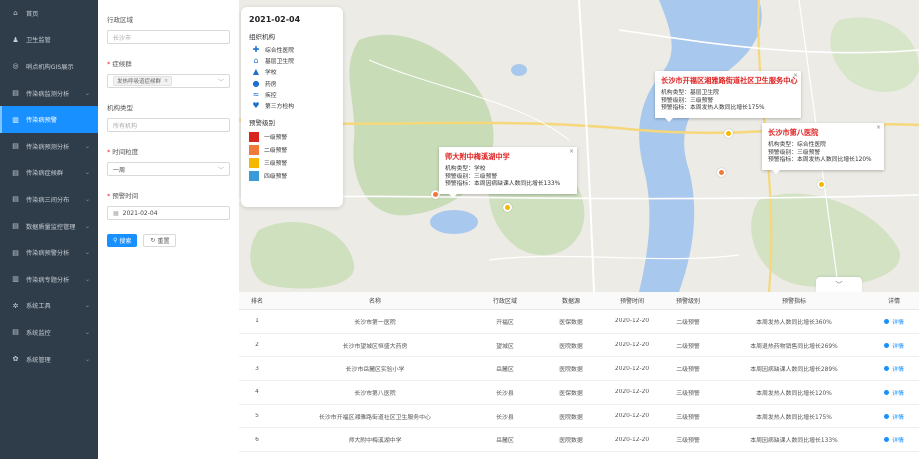  Describe the element at coordinates (49, 40) in the screenshot. I see `sidebar-item: ♟ 卫生监管` at that location.